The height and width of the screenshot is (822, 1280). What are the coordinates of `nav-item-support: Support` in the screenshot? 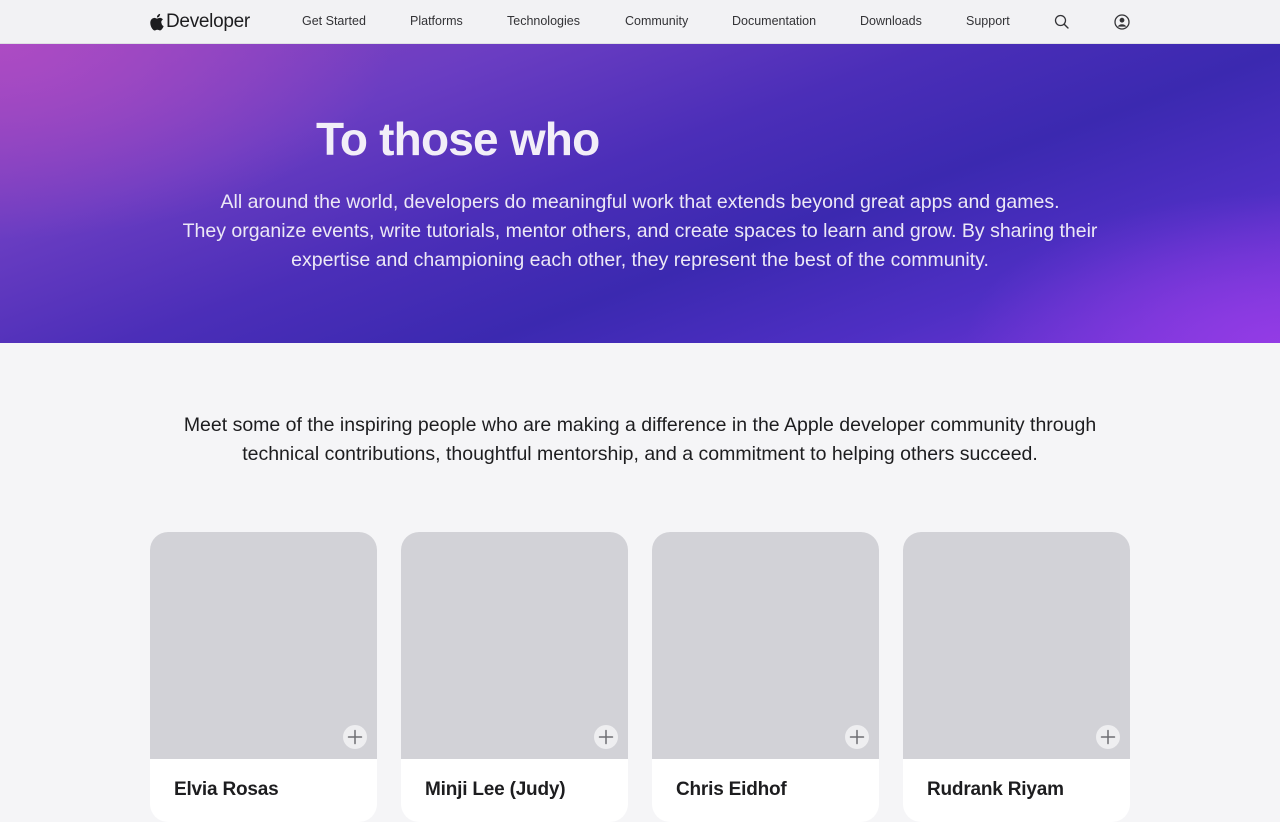 It's located at (988, 21).